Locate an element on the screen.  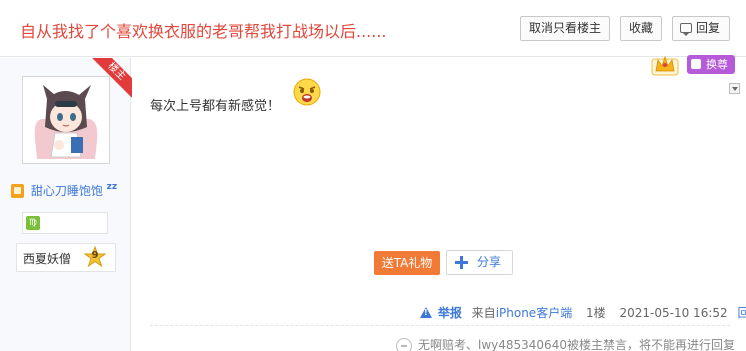
level-badge: 西夏妖僧 9 is located at coordinates (66, 257).